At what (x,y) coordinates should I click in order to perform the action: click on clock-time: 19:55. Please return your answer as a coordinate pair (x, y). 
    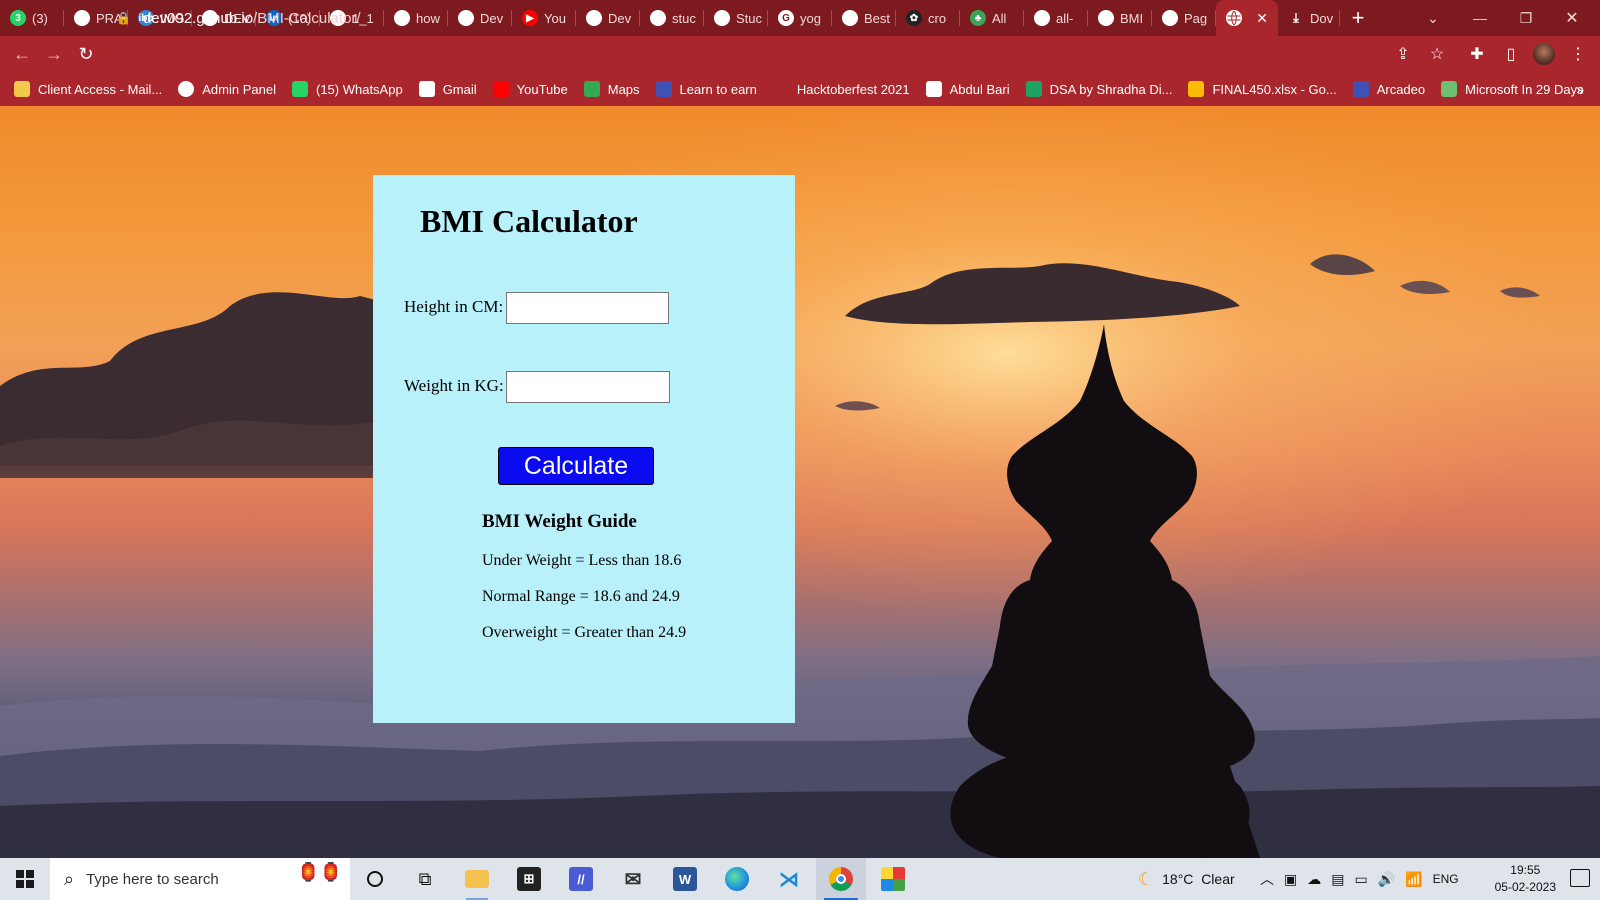
    Looking at the image, I should click on (1525, 870).